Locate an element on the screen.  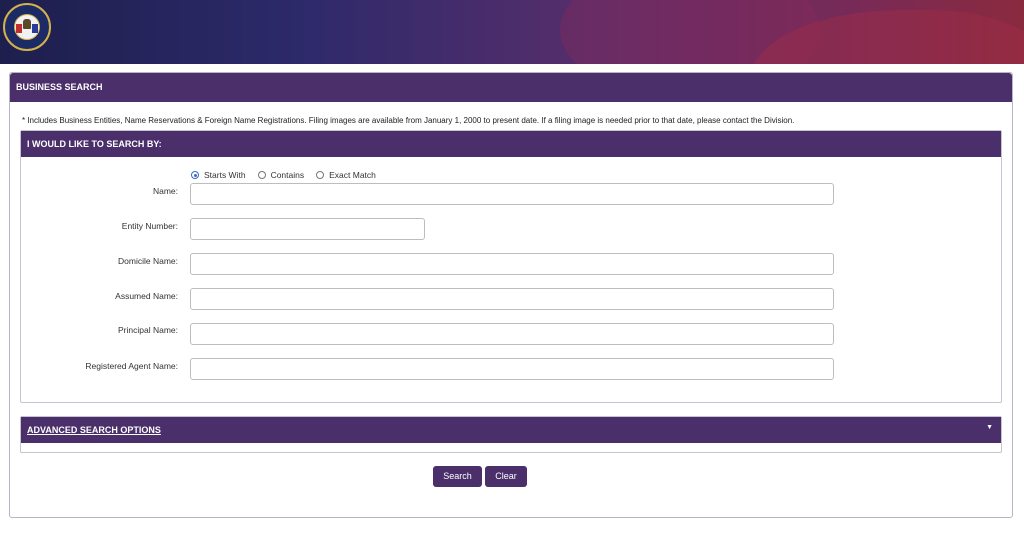
advanced-search-link: ADVANCED SEARCH OPTIONS is located at coordinates (94, 430).